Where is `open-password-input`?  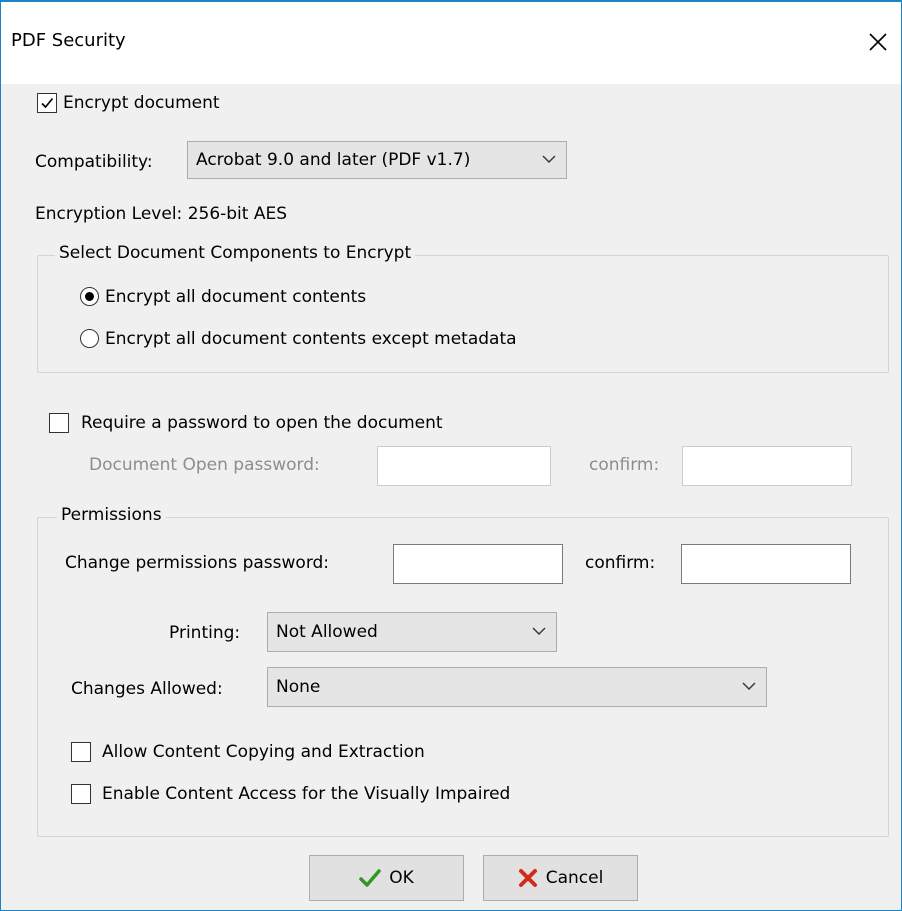
open-password-input is located at coordinates (464, 466).